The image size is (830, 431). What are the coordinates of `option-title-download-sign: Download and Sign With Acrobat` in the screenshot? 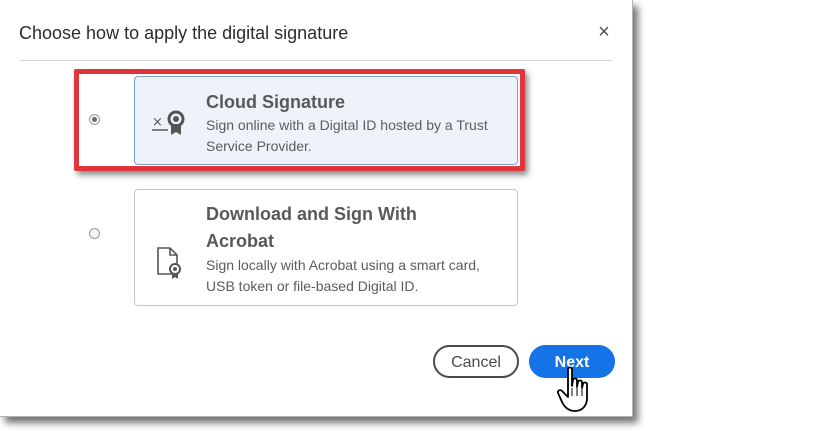 It's located at (311, 227).